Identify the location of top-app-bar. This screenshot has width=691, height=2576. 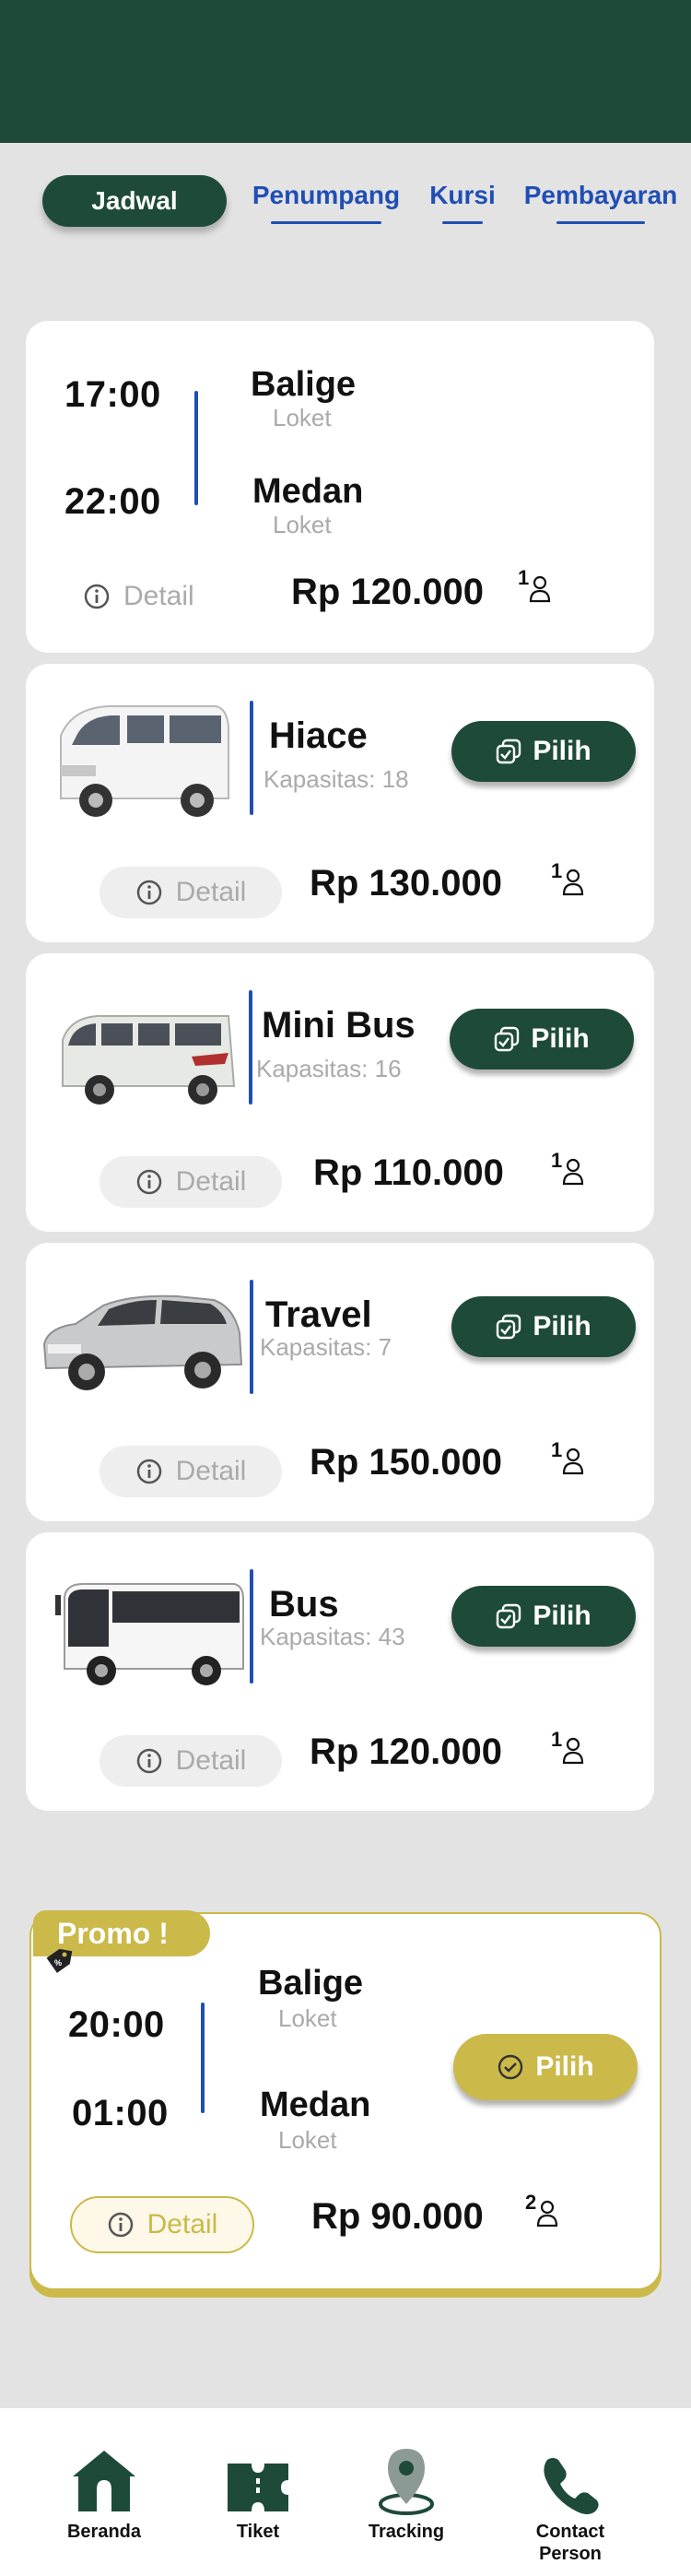
(345, 71).